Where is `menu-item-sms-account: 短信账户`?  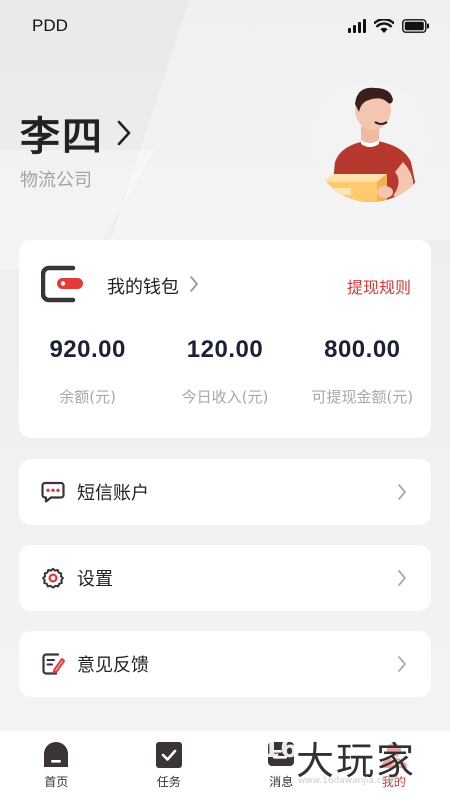 menu-item-sms-account: 短信账户 is located at coordinates (225, 492).